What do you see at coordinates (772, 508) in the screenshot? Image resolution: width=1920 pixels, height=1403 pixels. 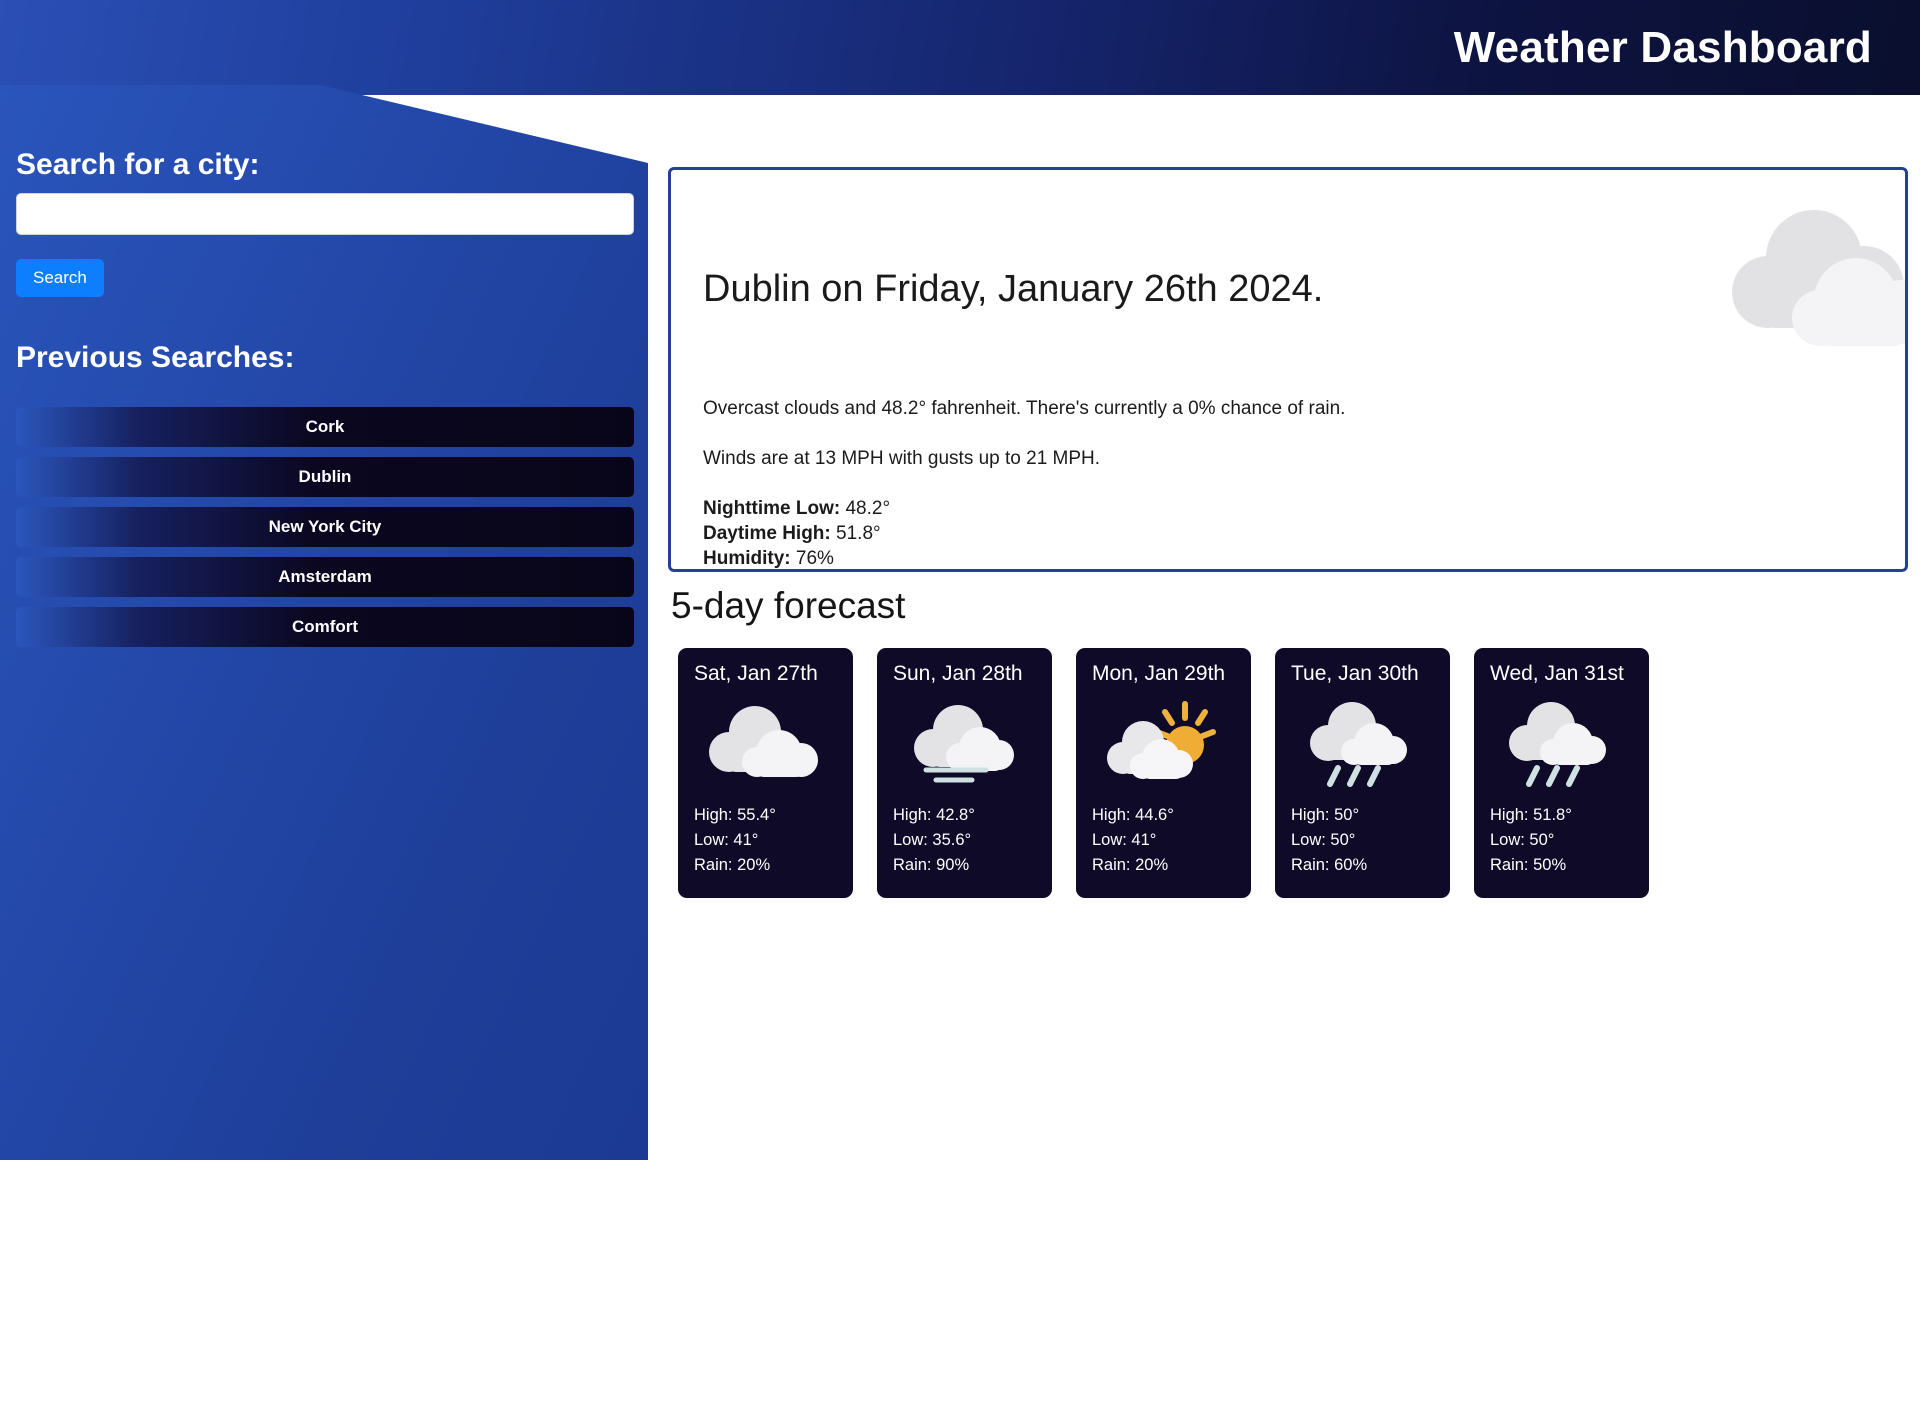 I see `nighttime-low-label: Nighttime Low:` at bounding box center [772, 508].